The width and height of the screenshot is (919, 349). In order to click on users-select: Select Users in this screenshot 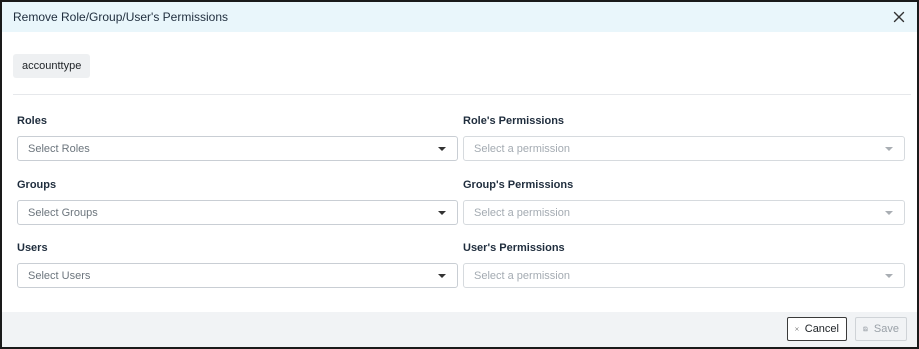, I will do `click(237, 275)`.